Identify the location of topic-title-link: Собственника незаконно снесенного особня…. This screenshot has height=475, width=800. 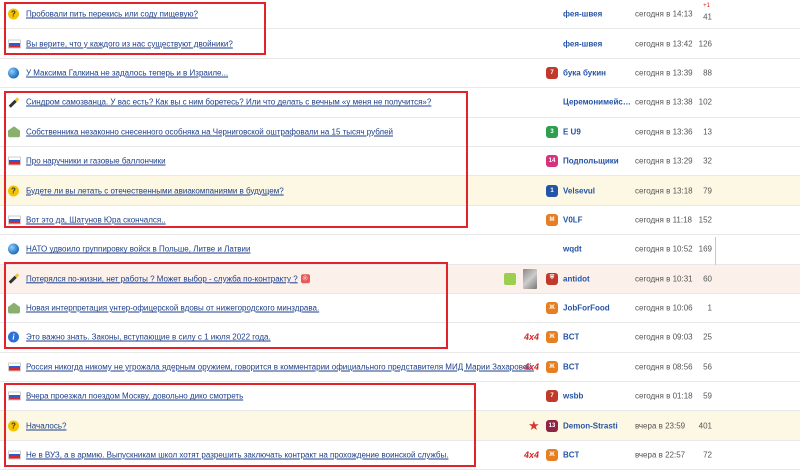
(209, 131).